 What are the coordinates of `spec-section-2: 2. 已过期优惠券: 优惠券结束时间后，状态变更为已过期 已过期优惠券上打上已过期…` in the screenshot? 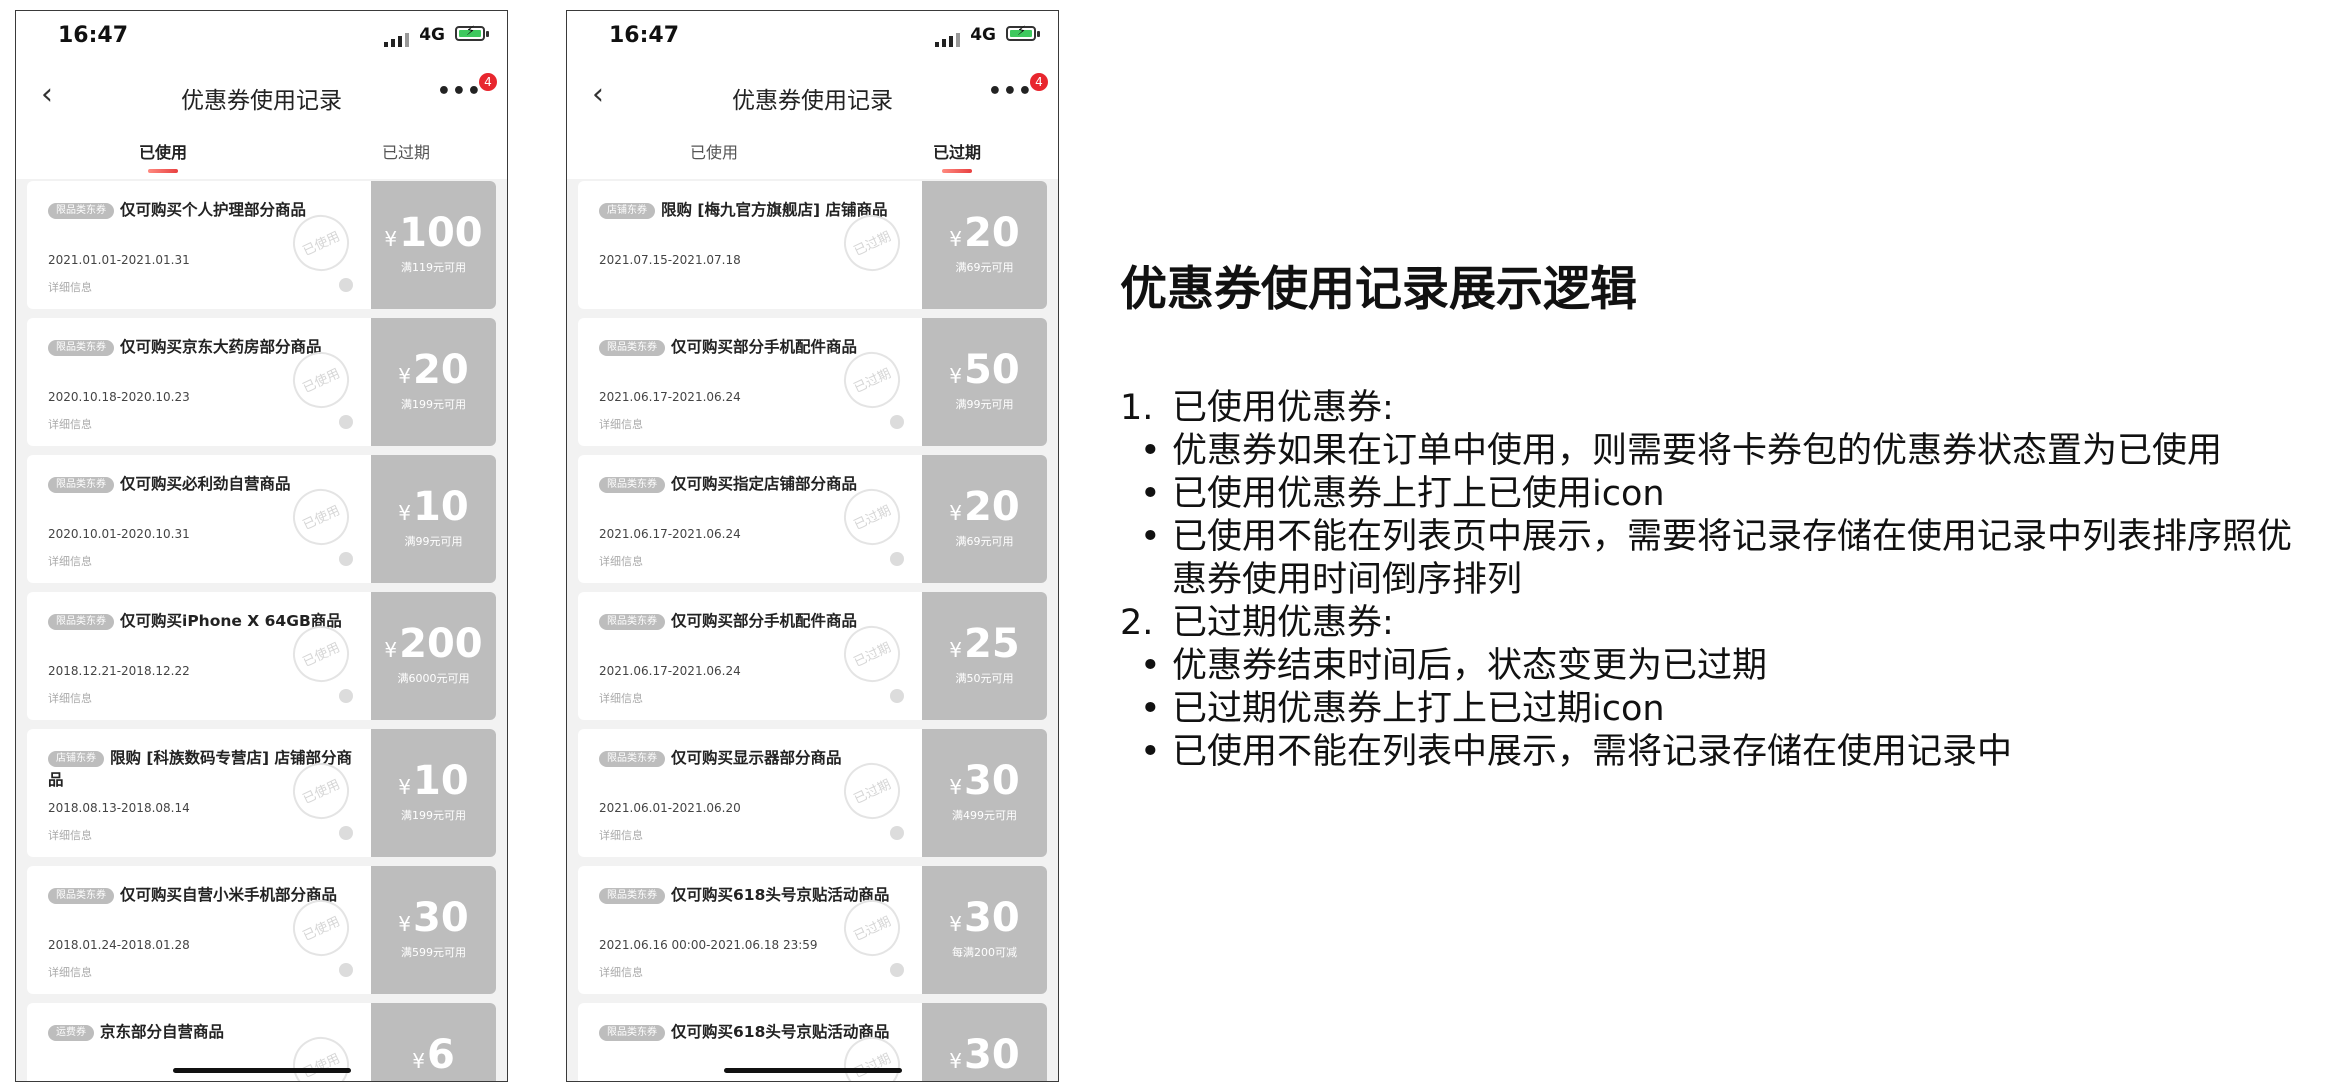 It's located at (1720, 688).